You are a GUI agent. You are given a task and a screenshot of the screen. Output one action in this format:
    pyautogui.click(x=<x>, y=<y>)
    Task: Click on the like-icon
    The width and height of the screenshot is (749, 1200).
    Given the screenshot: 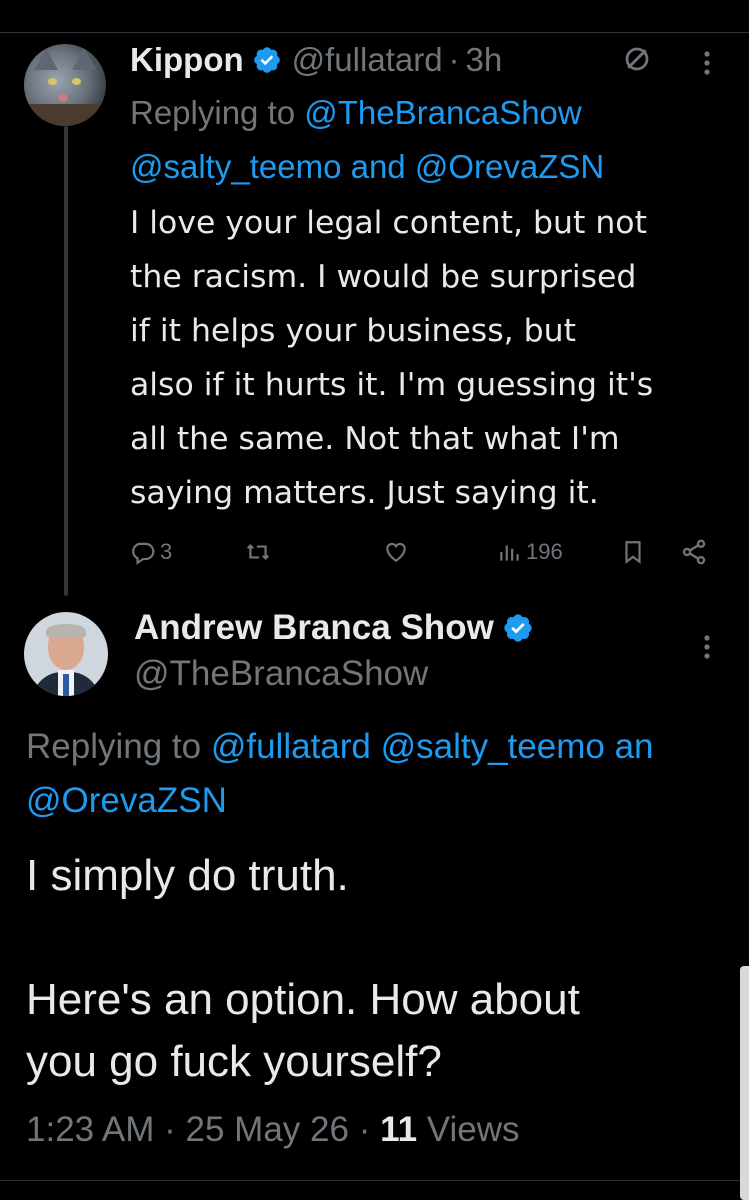 What is the action you would take?
    pyautogui.click(x=396, y=552)
    